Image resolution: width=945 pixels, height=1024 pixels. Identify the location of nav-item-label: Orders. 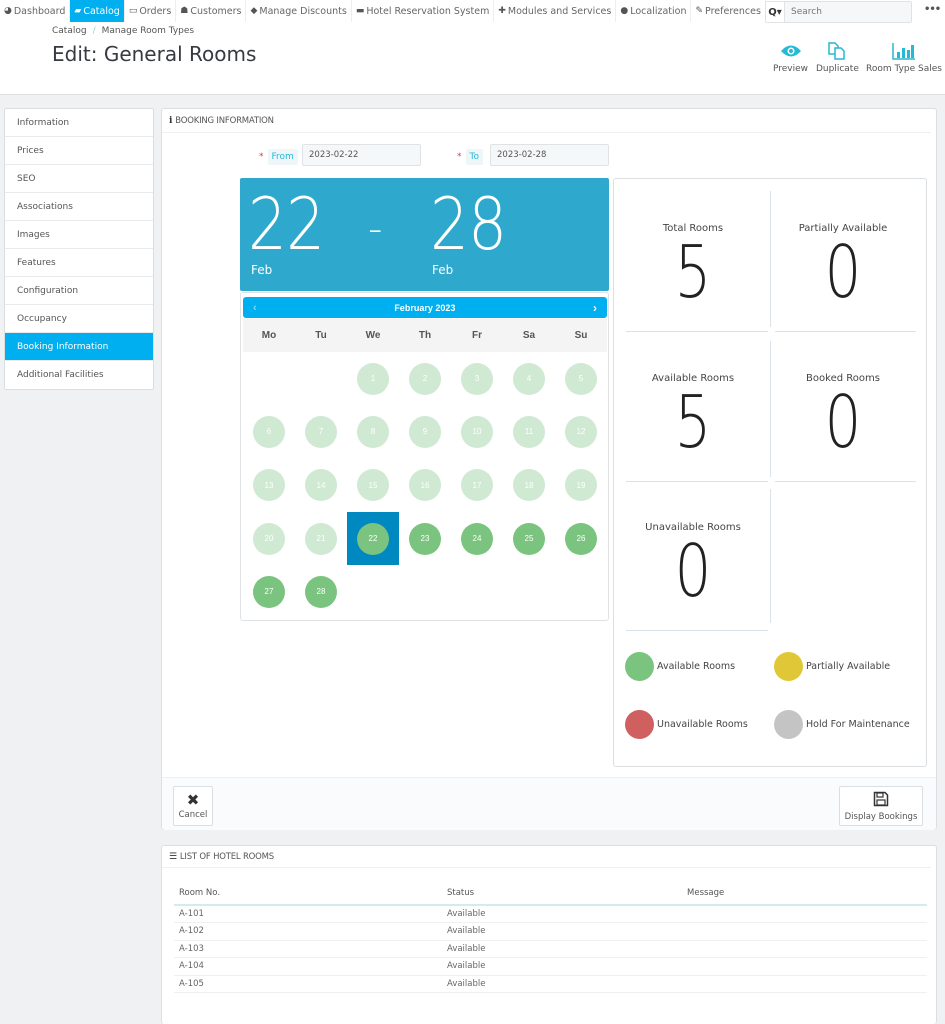
(155, 11).